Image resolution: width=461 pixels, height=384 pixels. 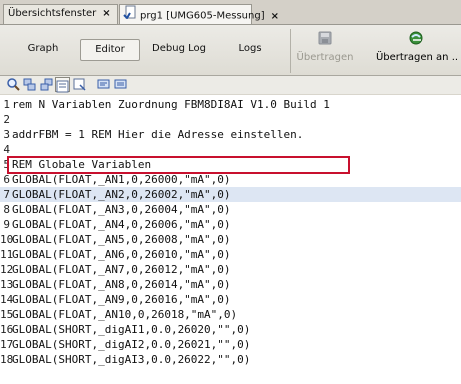 I want to click on line-number: 7, so click(x=6, y=194).